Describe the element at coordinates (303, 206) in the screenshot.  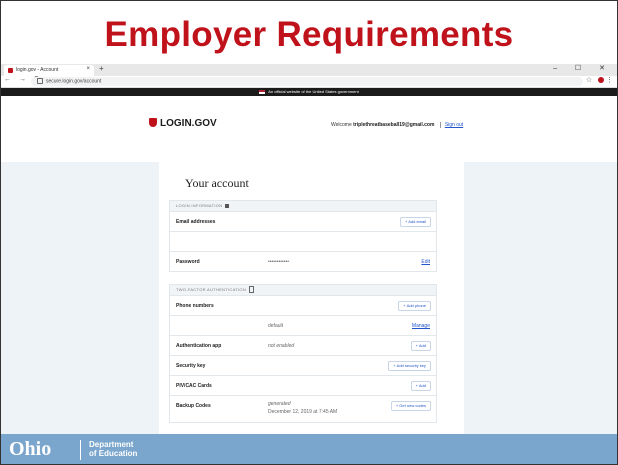
I see `login-info-header: Login Information` at that location.